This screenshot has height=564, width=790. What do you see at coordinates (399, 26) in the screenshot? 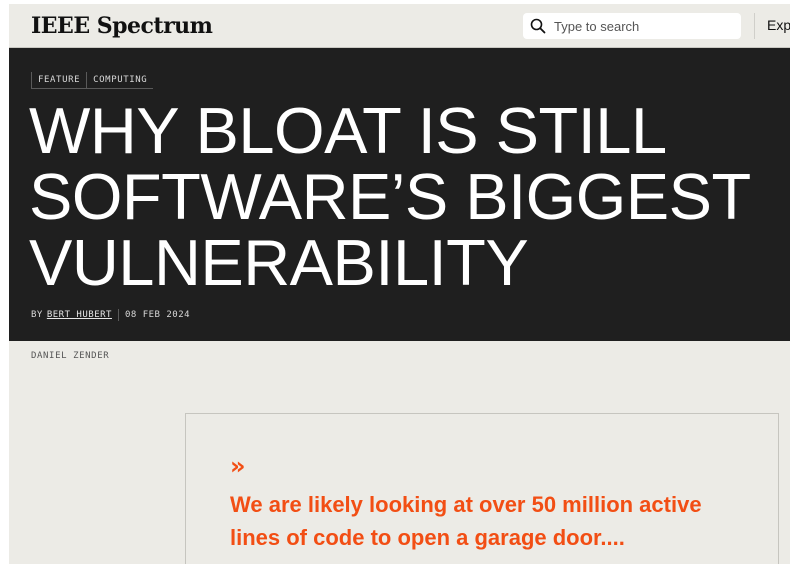
I see `site-header: IEEE Spectrum Exp` at bounding box center [399, 26].